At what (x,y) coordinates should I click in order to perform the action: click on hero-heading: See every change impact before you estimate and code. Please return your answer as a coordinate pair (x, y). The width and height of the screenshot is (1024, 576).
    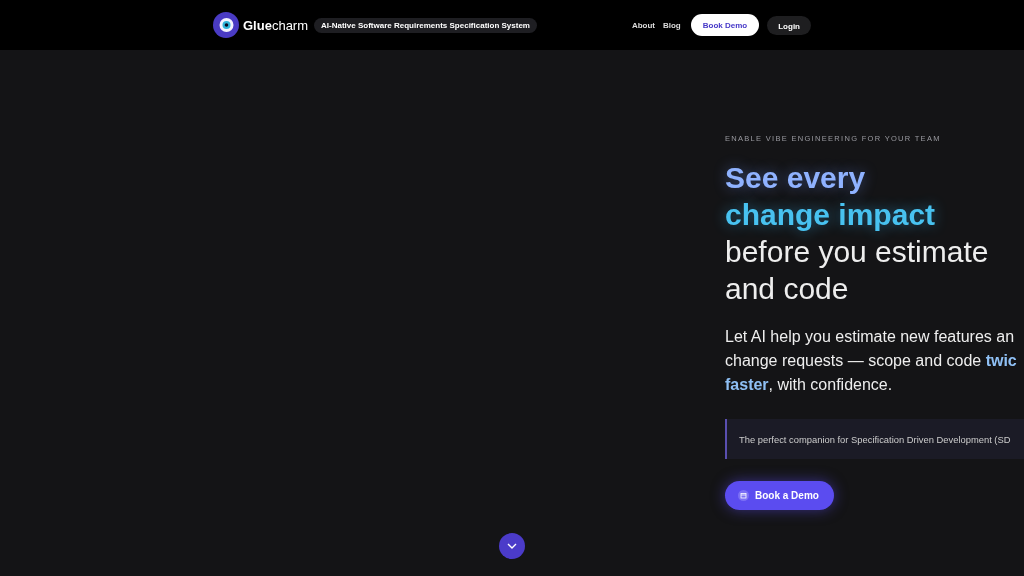
    Looking at the image, I should click on (857, 233).